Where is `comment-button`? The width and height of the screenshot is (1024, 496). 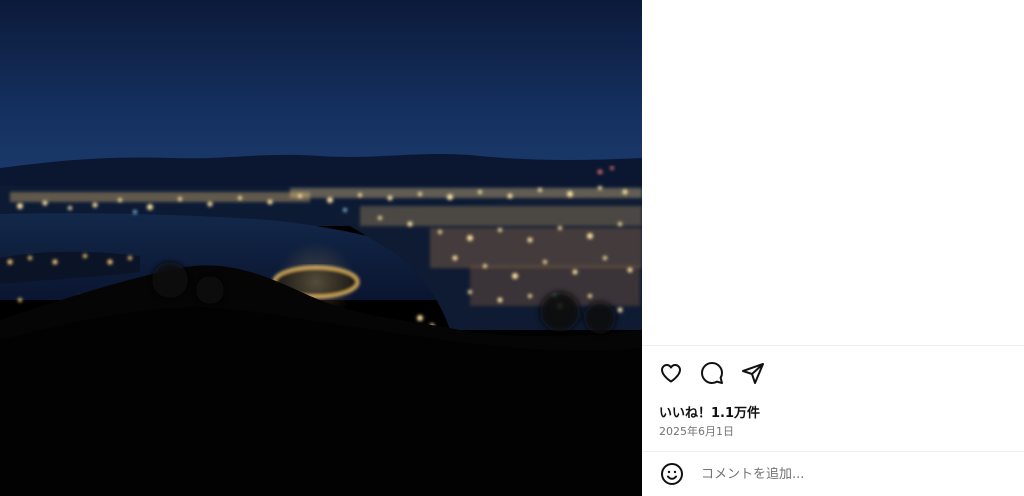 comment-button is located at coordinates (712, 373).